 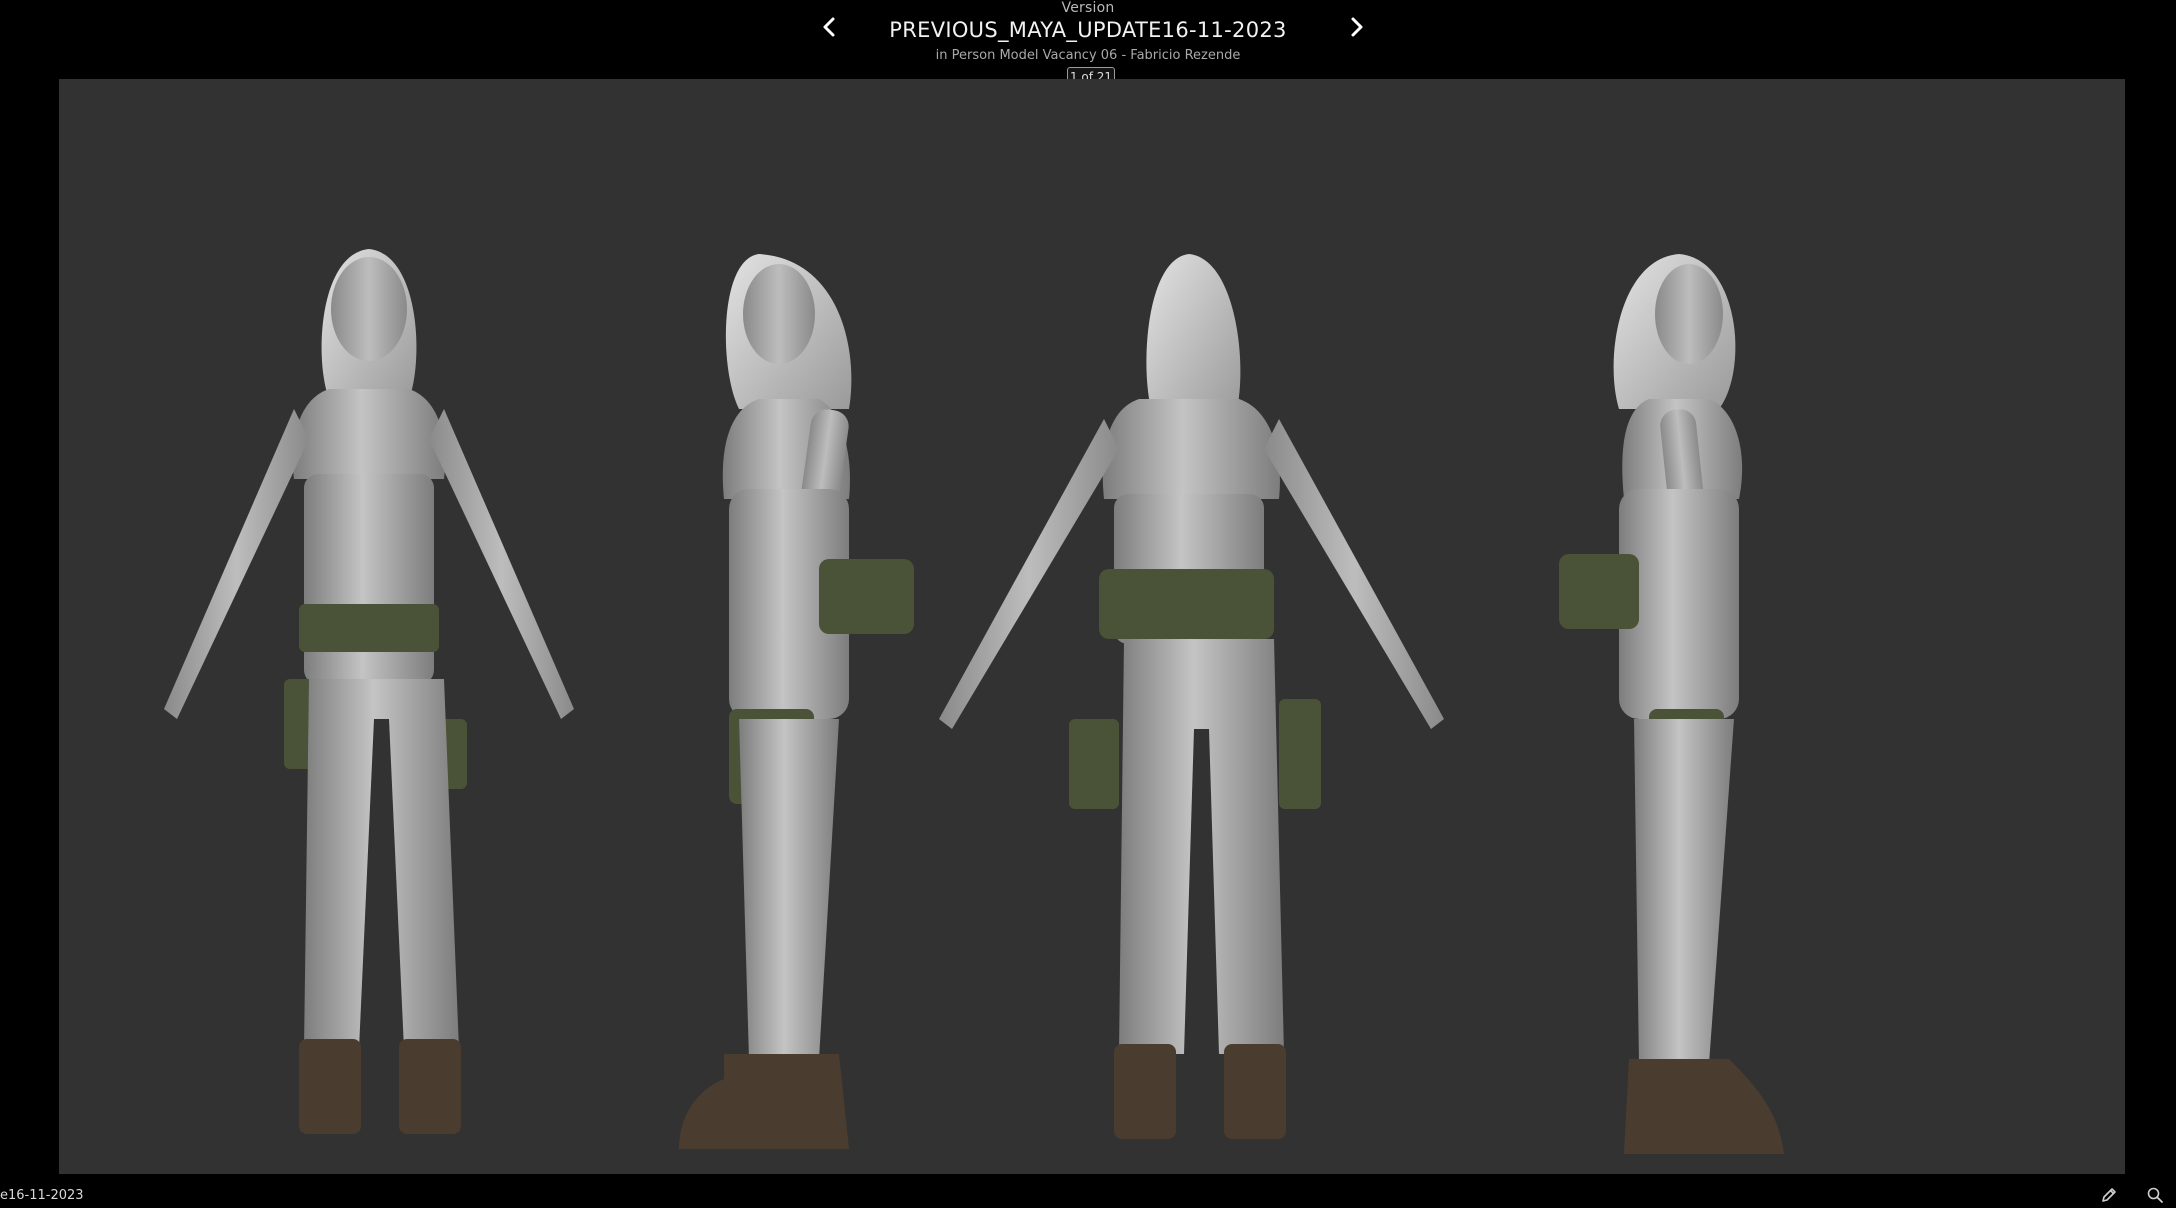 I want to click on next-button, so click(x=1357, y=27).